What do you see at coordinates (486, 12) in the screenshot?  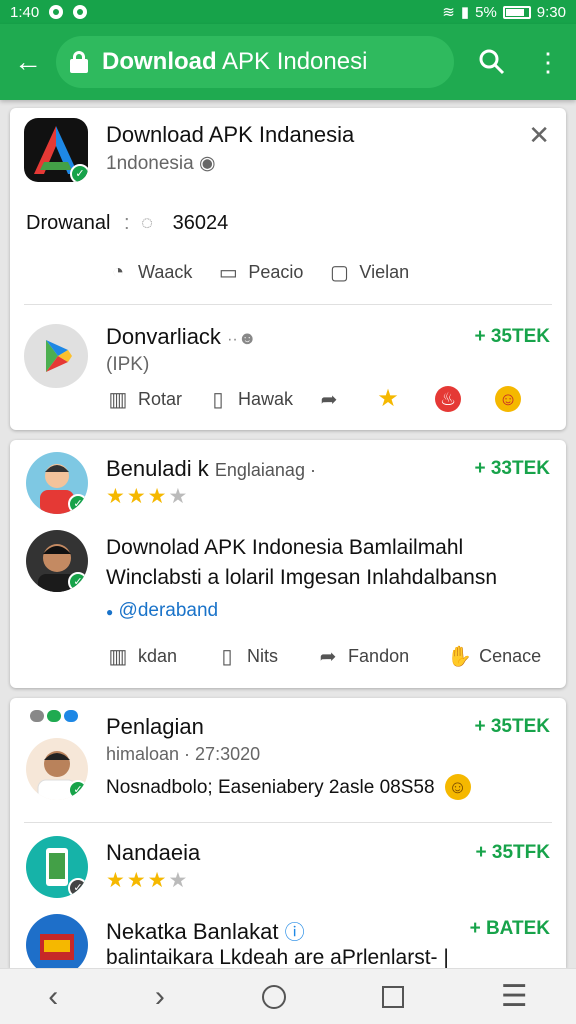 I see `battery-percent: 5%` at bounding box center [486, 12].